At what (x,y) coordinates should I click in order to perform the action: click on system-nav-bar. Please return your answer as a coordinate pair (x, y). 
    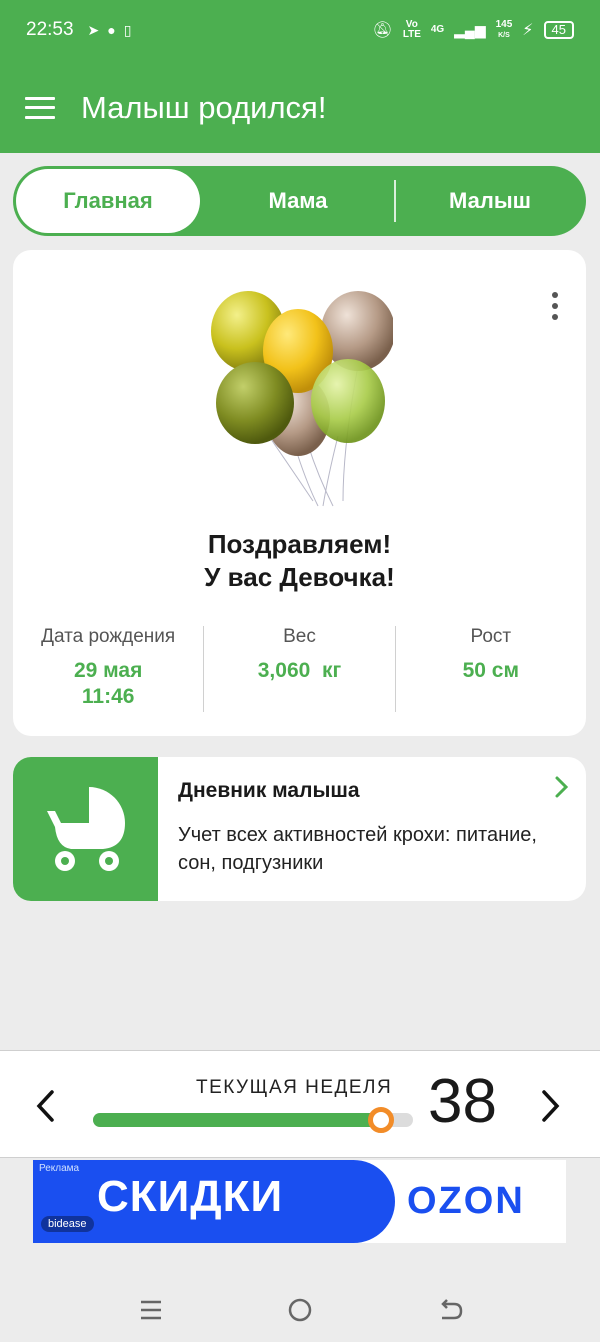
    Looking at the image, I should click on (300, 1309).